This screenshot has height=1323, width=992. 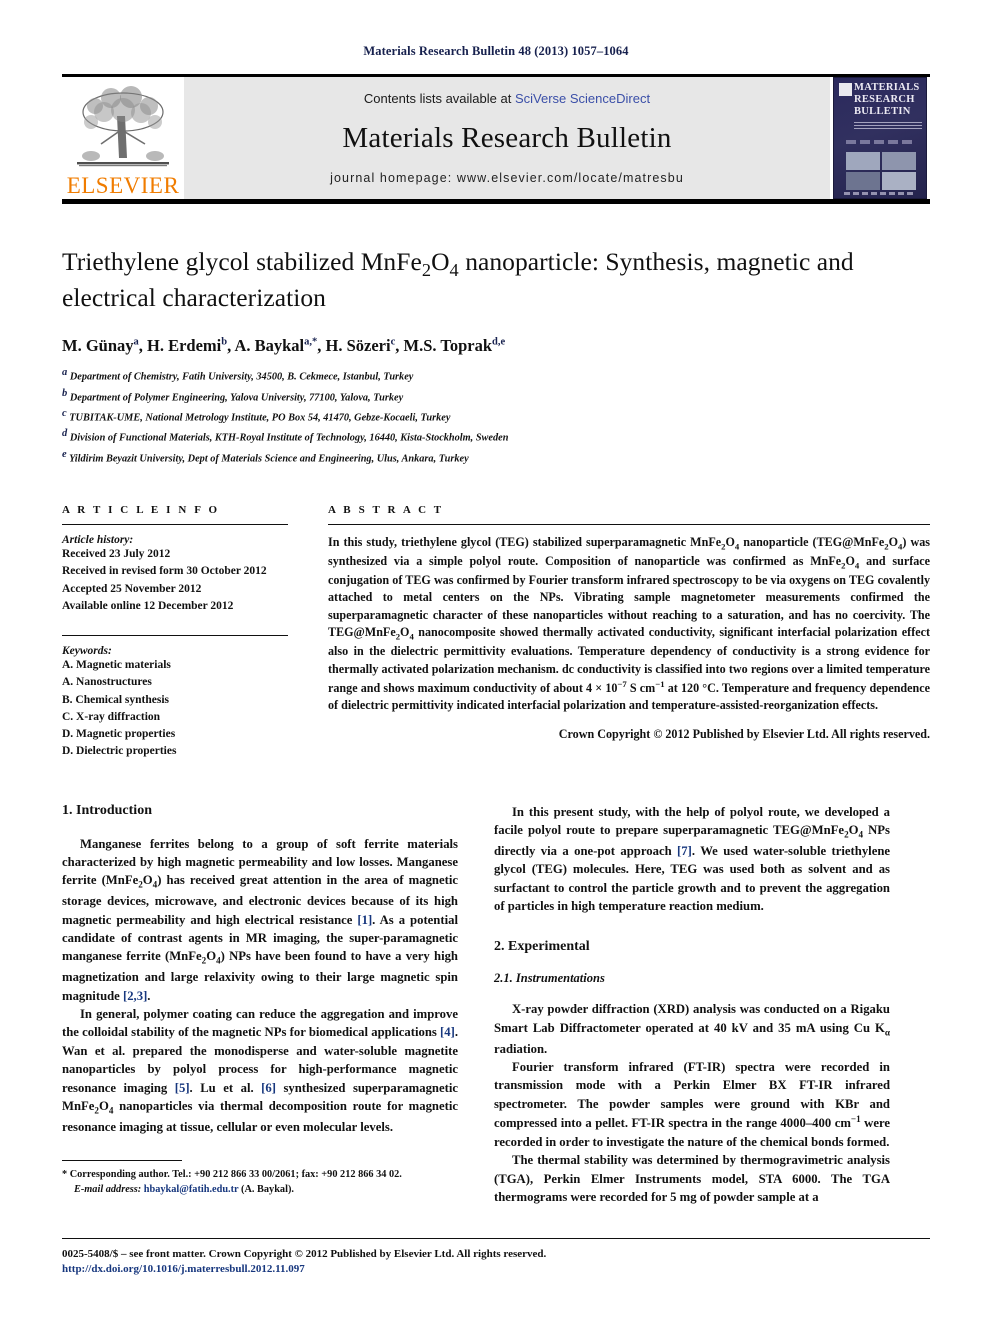 What do you see at coordinates (132, 588) in the screenshot?
I see `history-accepted: Accepted 25 November 2012` at bounding box center [132, 588].